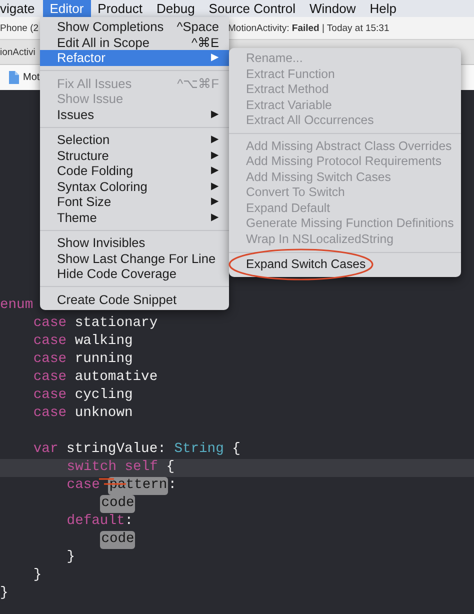 The height and width of the screenshot is (614, 474). What do you see at coordinates (110, 26) in the screenshot?
I see `menu-item-label: Show Completions` at bounding box center [110, 26].